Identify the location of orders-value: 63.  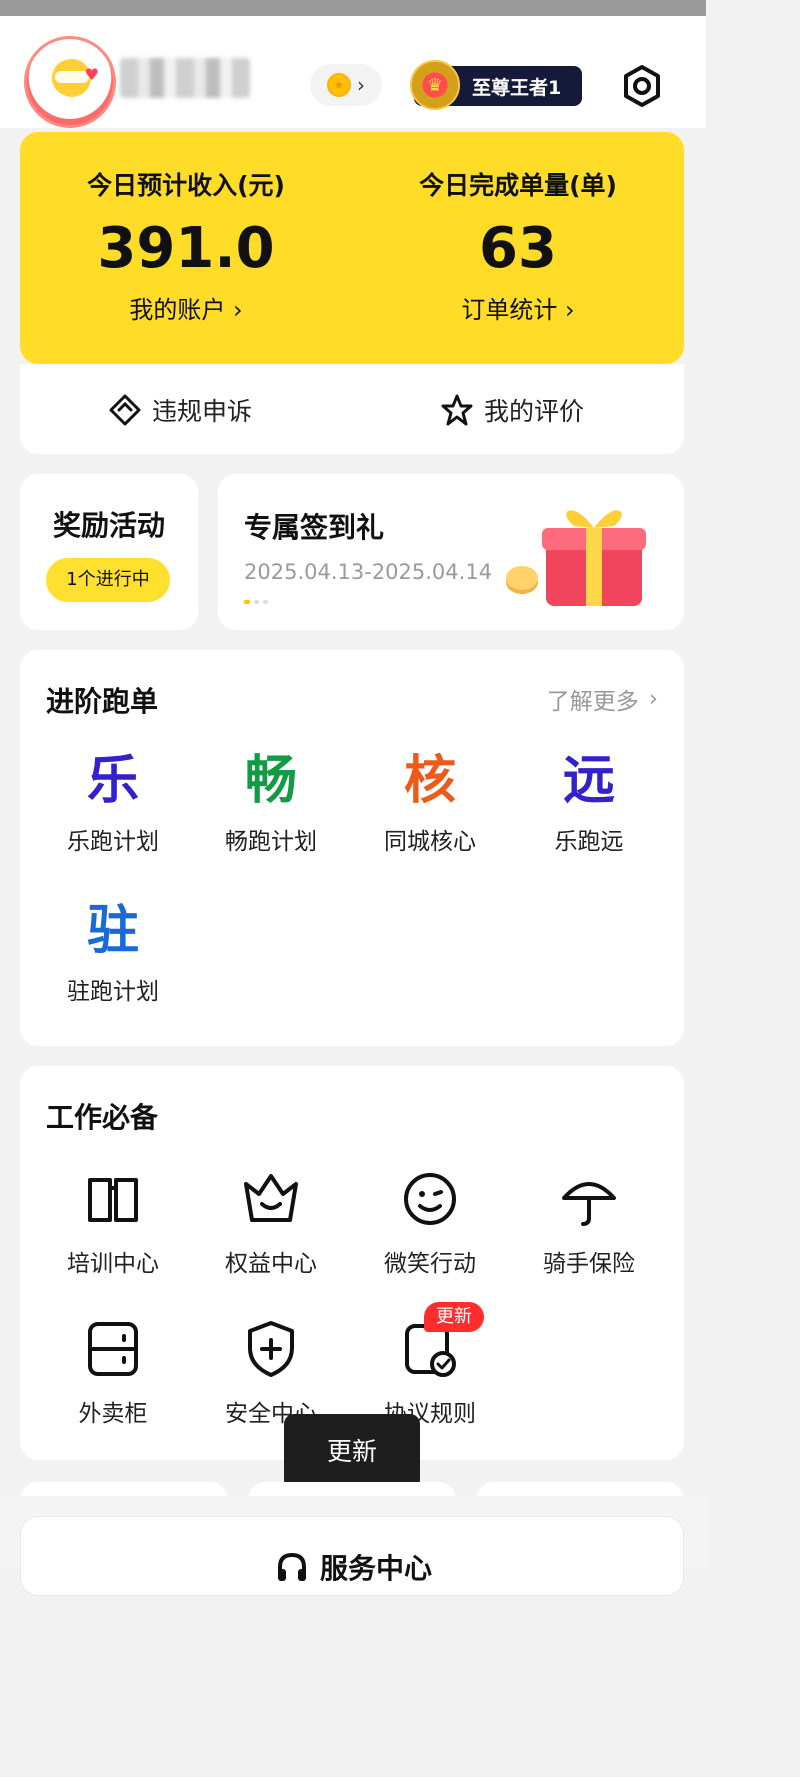
(518, 248).